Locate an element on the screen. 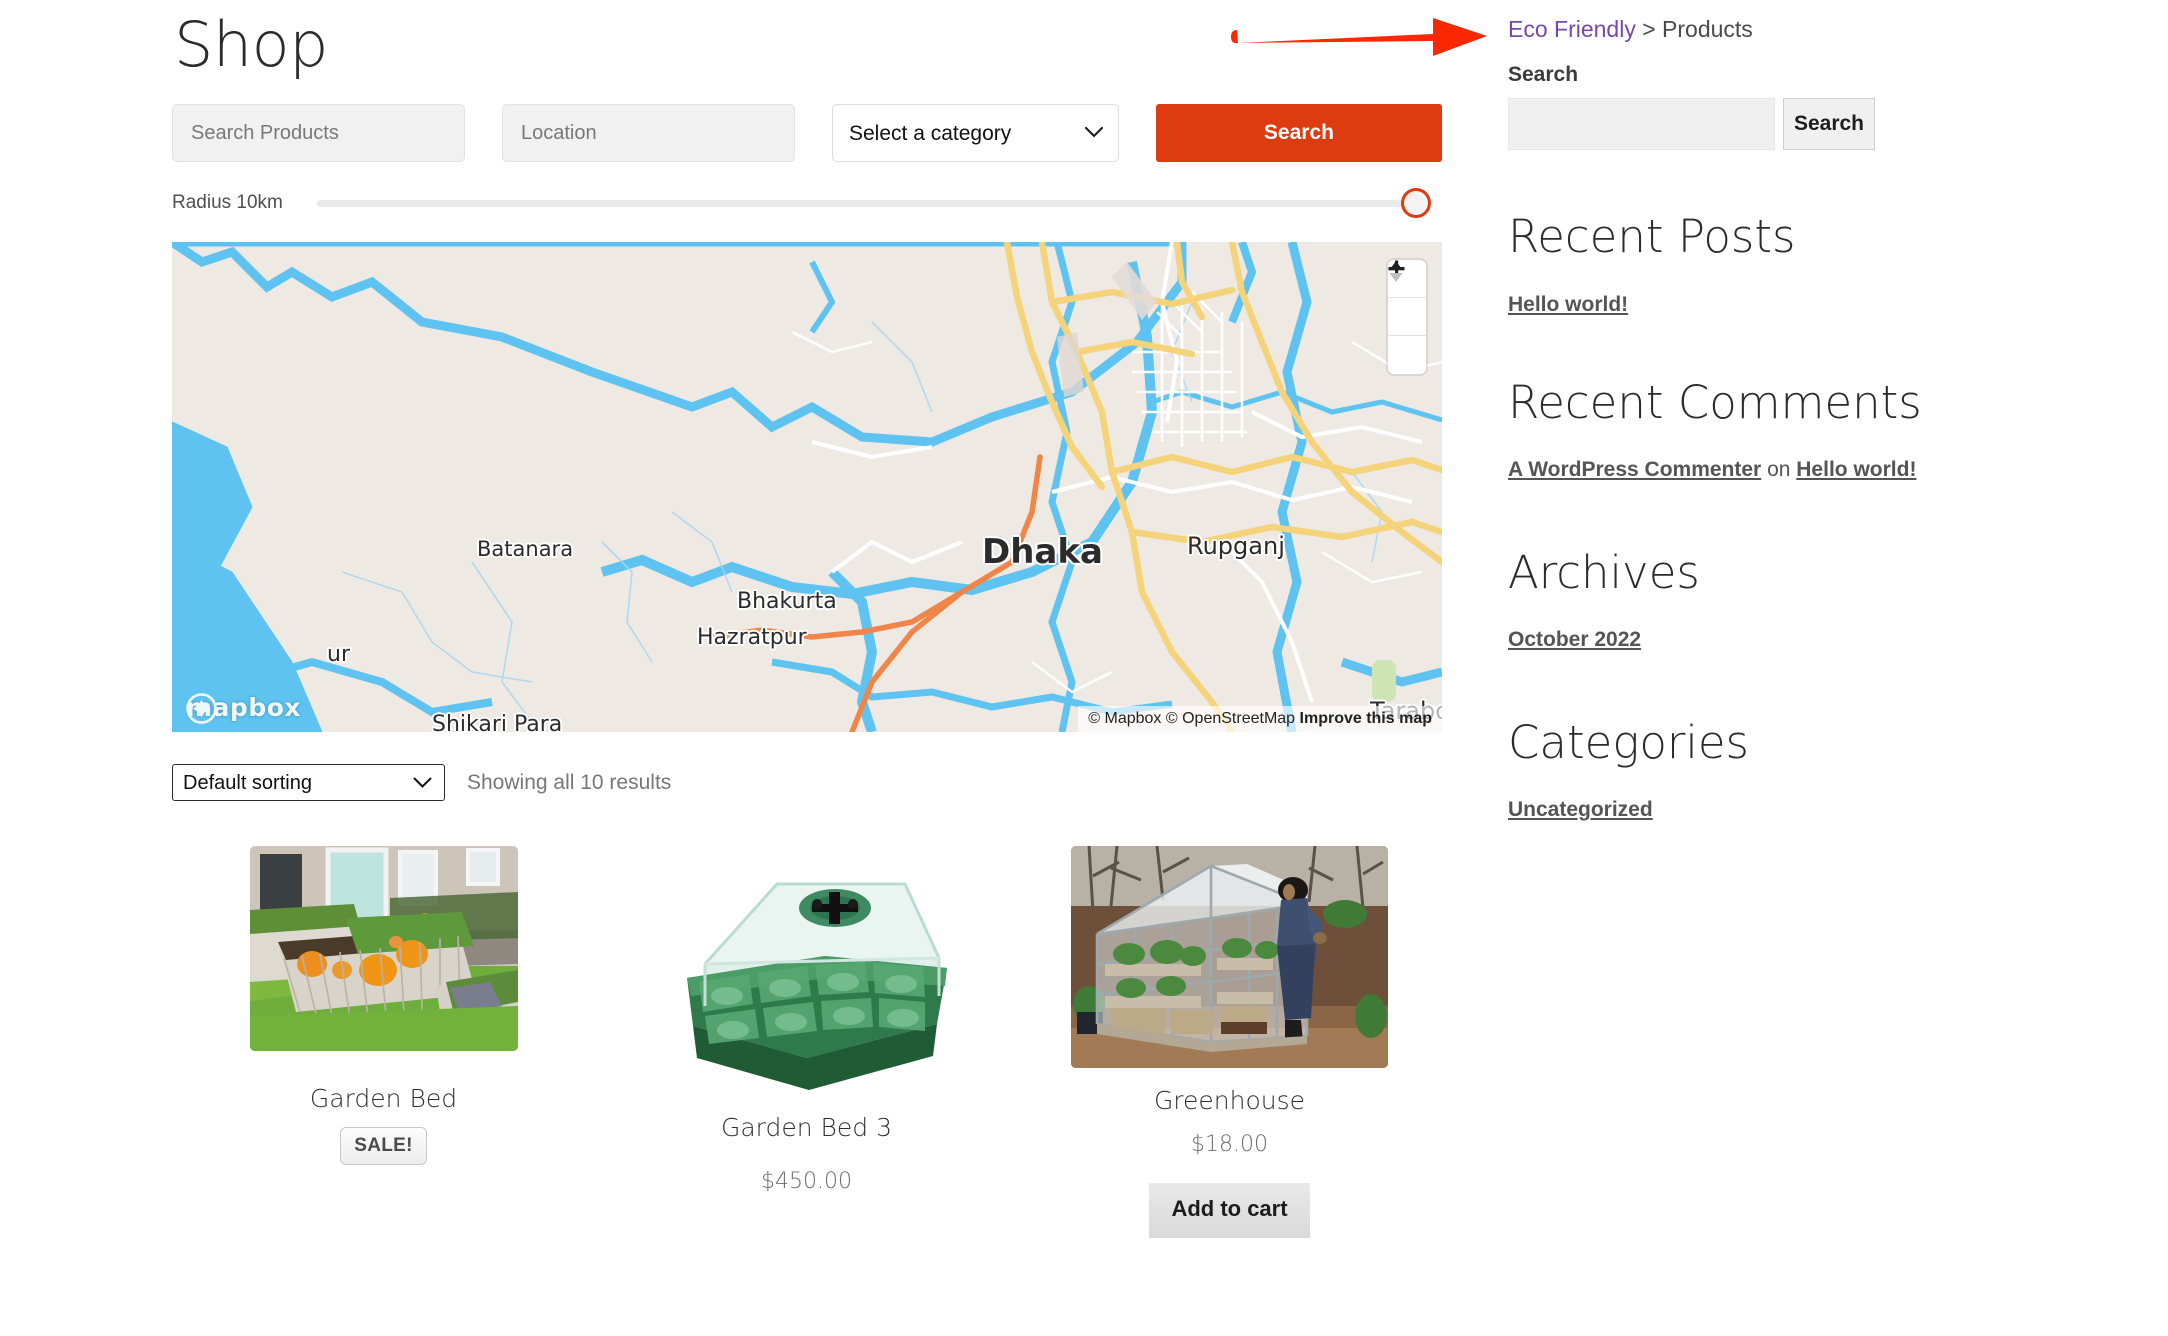 This screenshot has width=2168, height=1336. add-to-cart-button: Add to cart is located at coordinates (1229, 1210).